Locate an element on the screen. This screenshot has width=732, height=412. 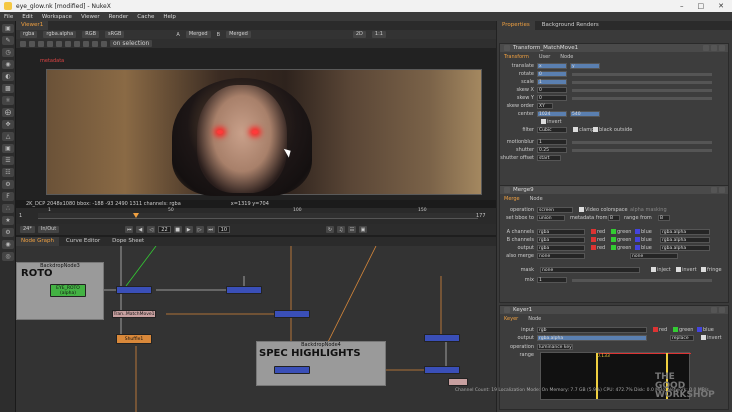
timeline: 1 1 50 100 150 177 is located at coordinates (256, 216).